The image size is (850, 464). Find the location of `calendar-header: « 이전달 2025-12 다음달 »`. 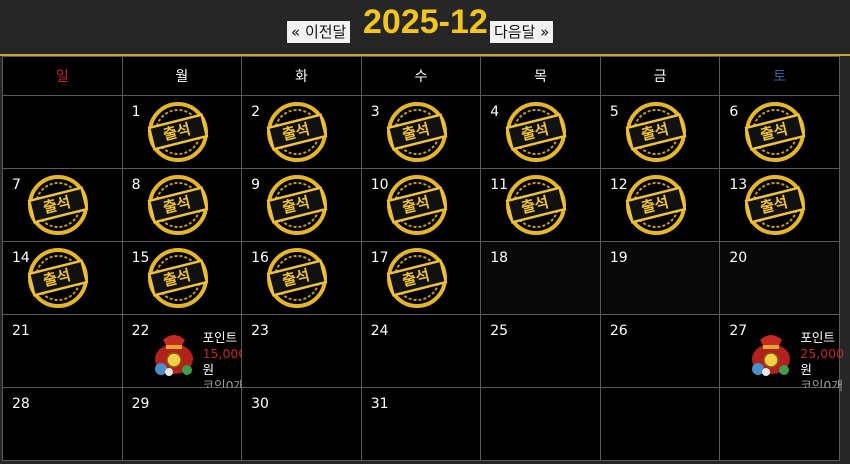

calendar-header: « 이전달 2025-12 다음달 » is located at coordinates (425, 27).